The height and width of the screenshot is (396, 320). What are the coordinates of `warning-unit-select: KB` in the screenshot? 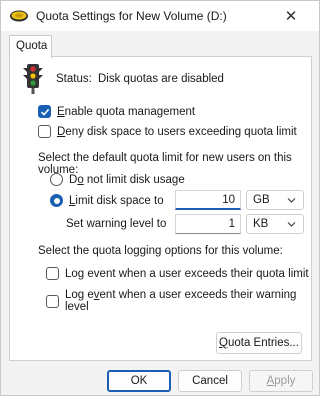 It's located at (275, 224).